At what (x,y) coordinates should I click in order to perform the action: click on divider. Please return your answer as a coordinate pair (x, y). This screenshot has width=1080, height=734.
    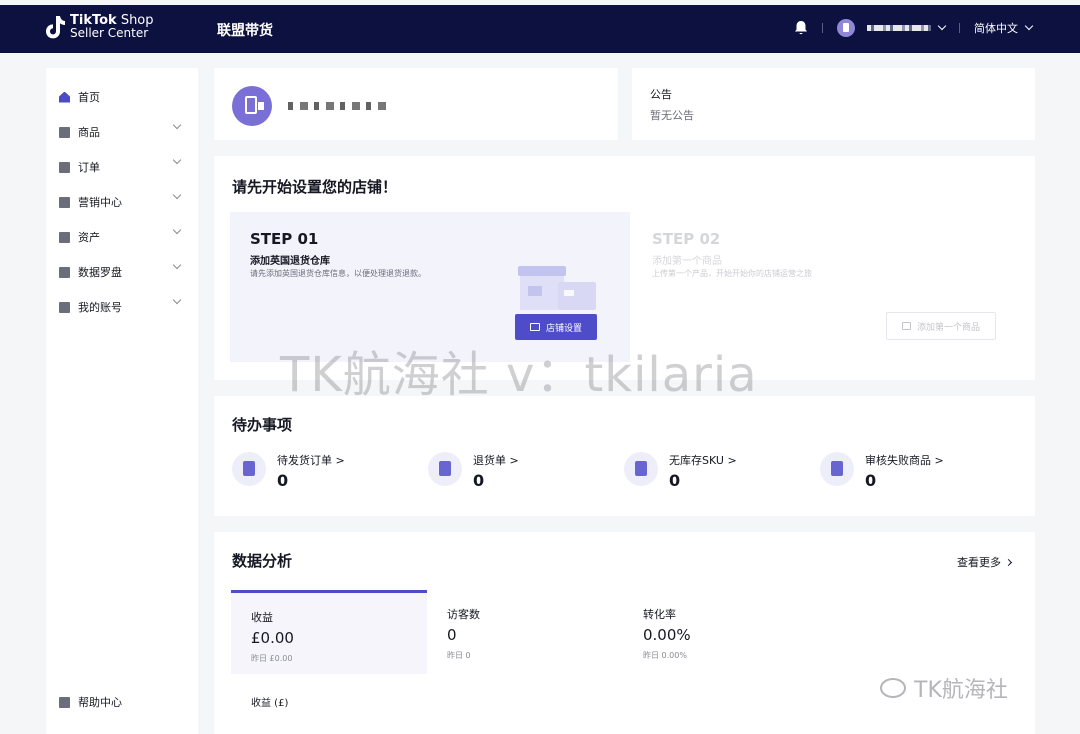
    Looking at the image, I should click on (822, 28).